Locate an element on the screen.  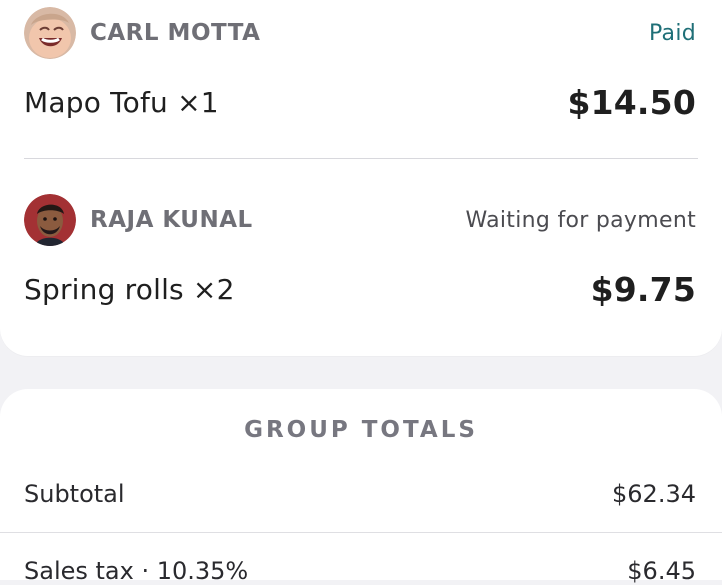
participant-header: CARL MOTTA Paid is located at coordinates (360, 33).